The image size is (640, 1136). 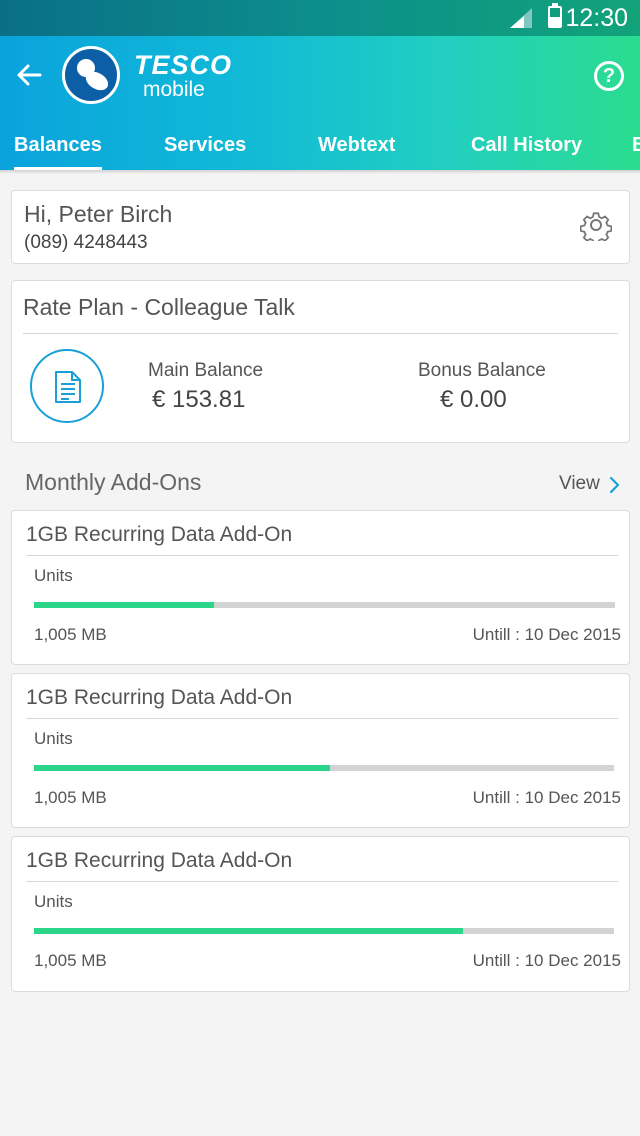 I want to click on rate-plan-badge, so click(x=67, y=386).